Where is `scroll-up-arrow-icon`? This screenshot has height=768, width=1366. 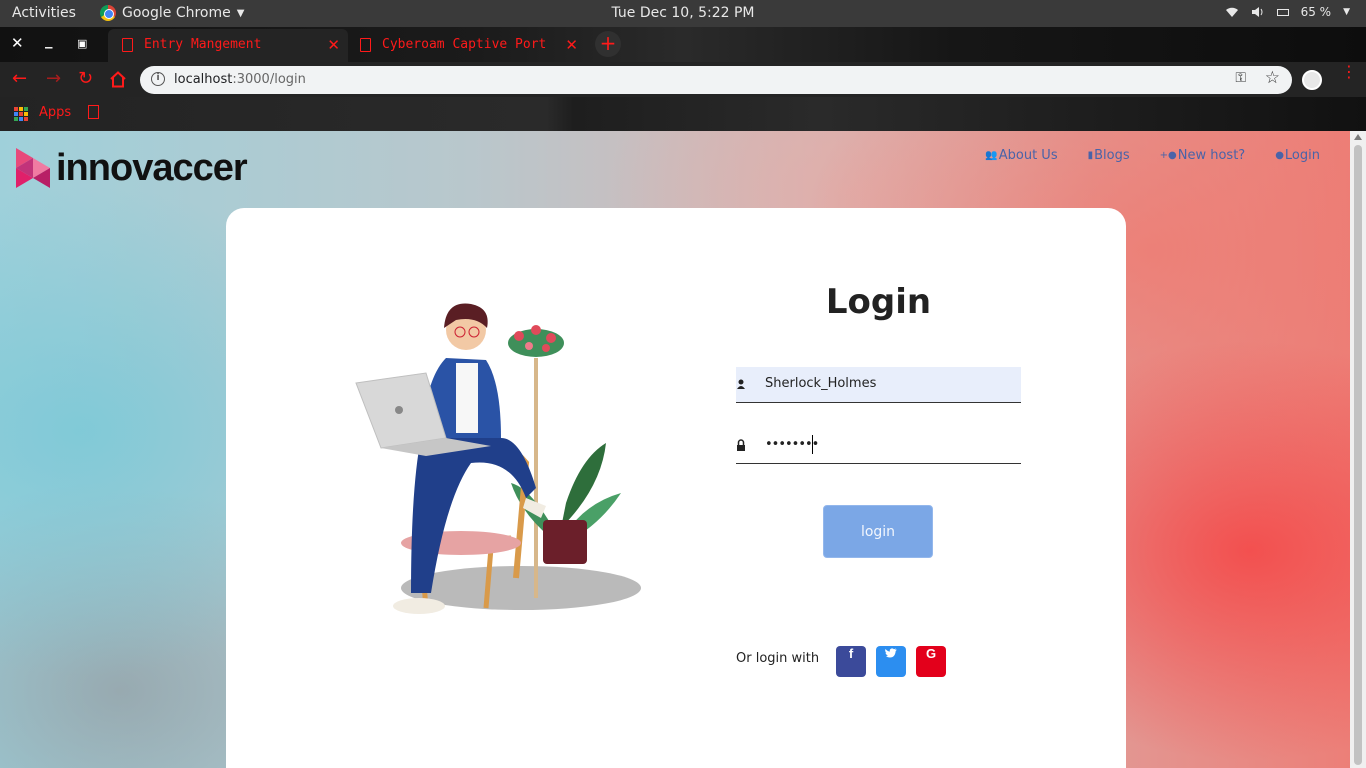 scroll-up-arrow-icon is located at coordinates (1358, 137).